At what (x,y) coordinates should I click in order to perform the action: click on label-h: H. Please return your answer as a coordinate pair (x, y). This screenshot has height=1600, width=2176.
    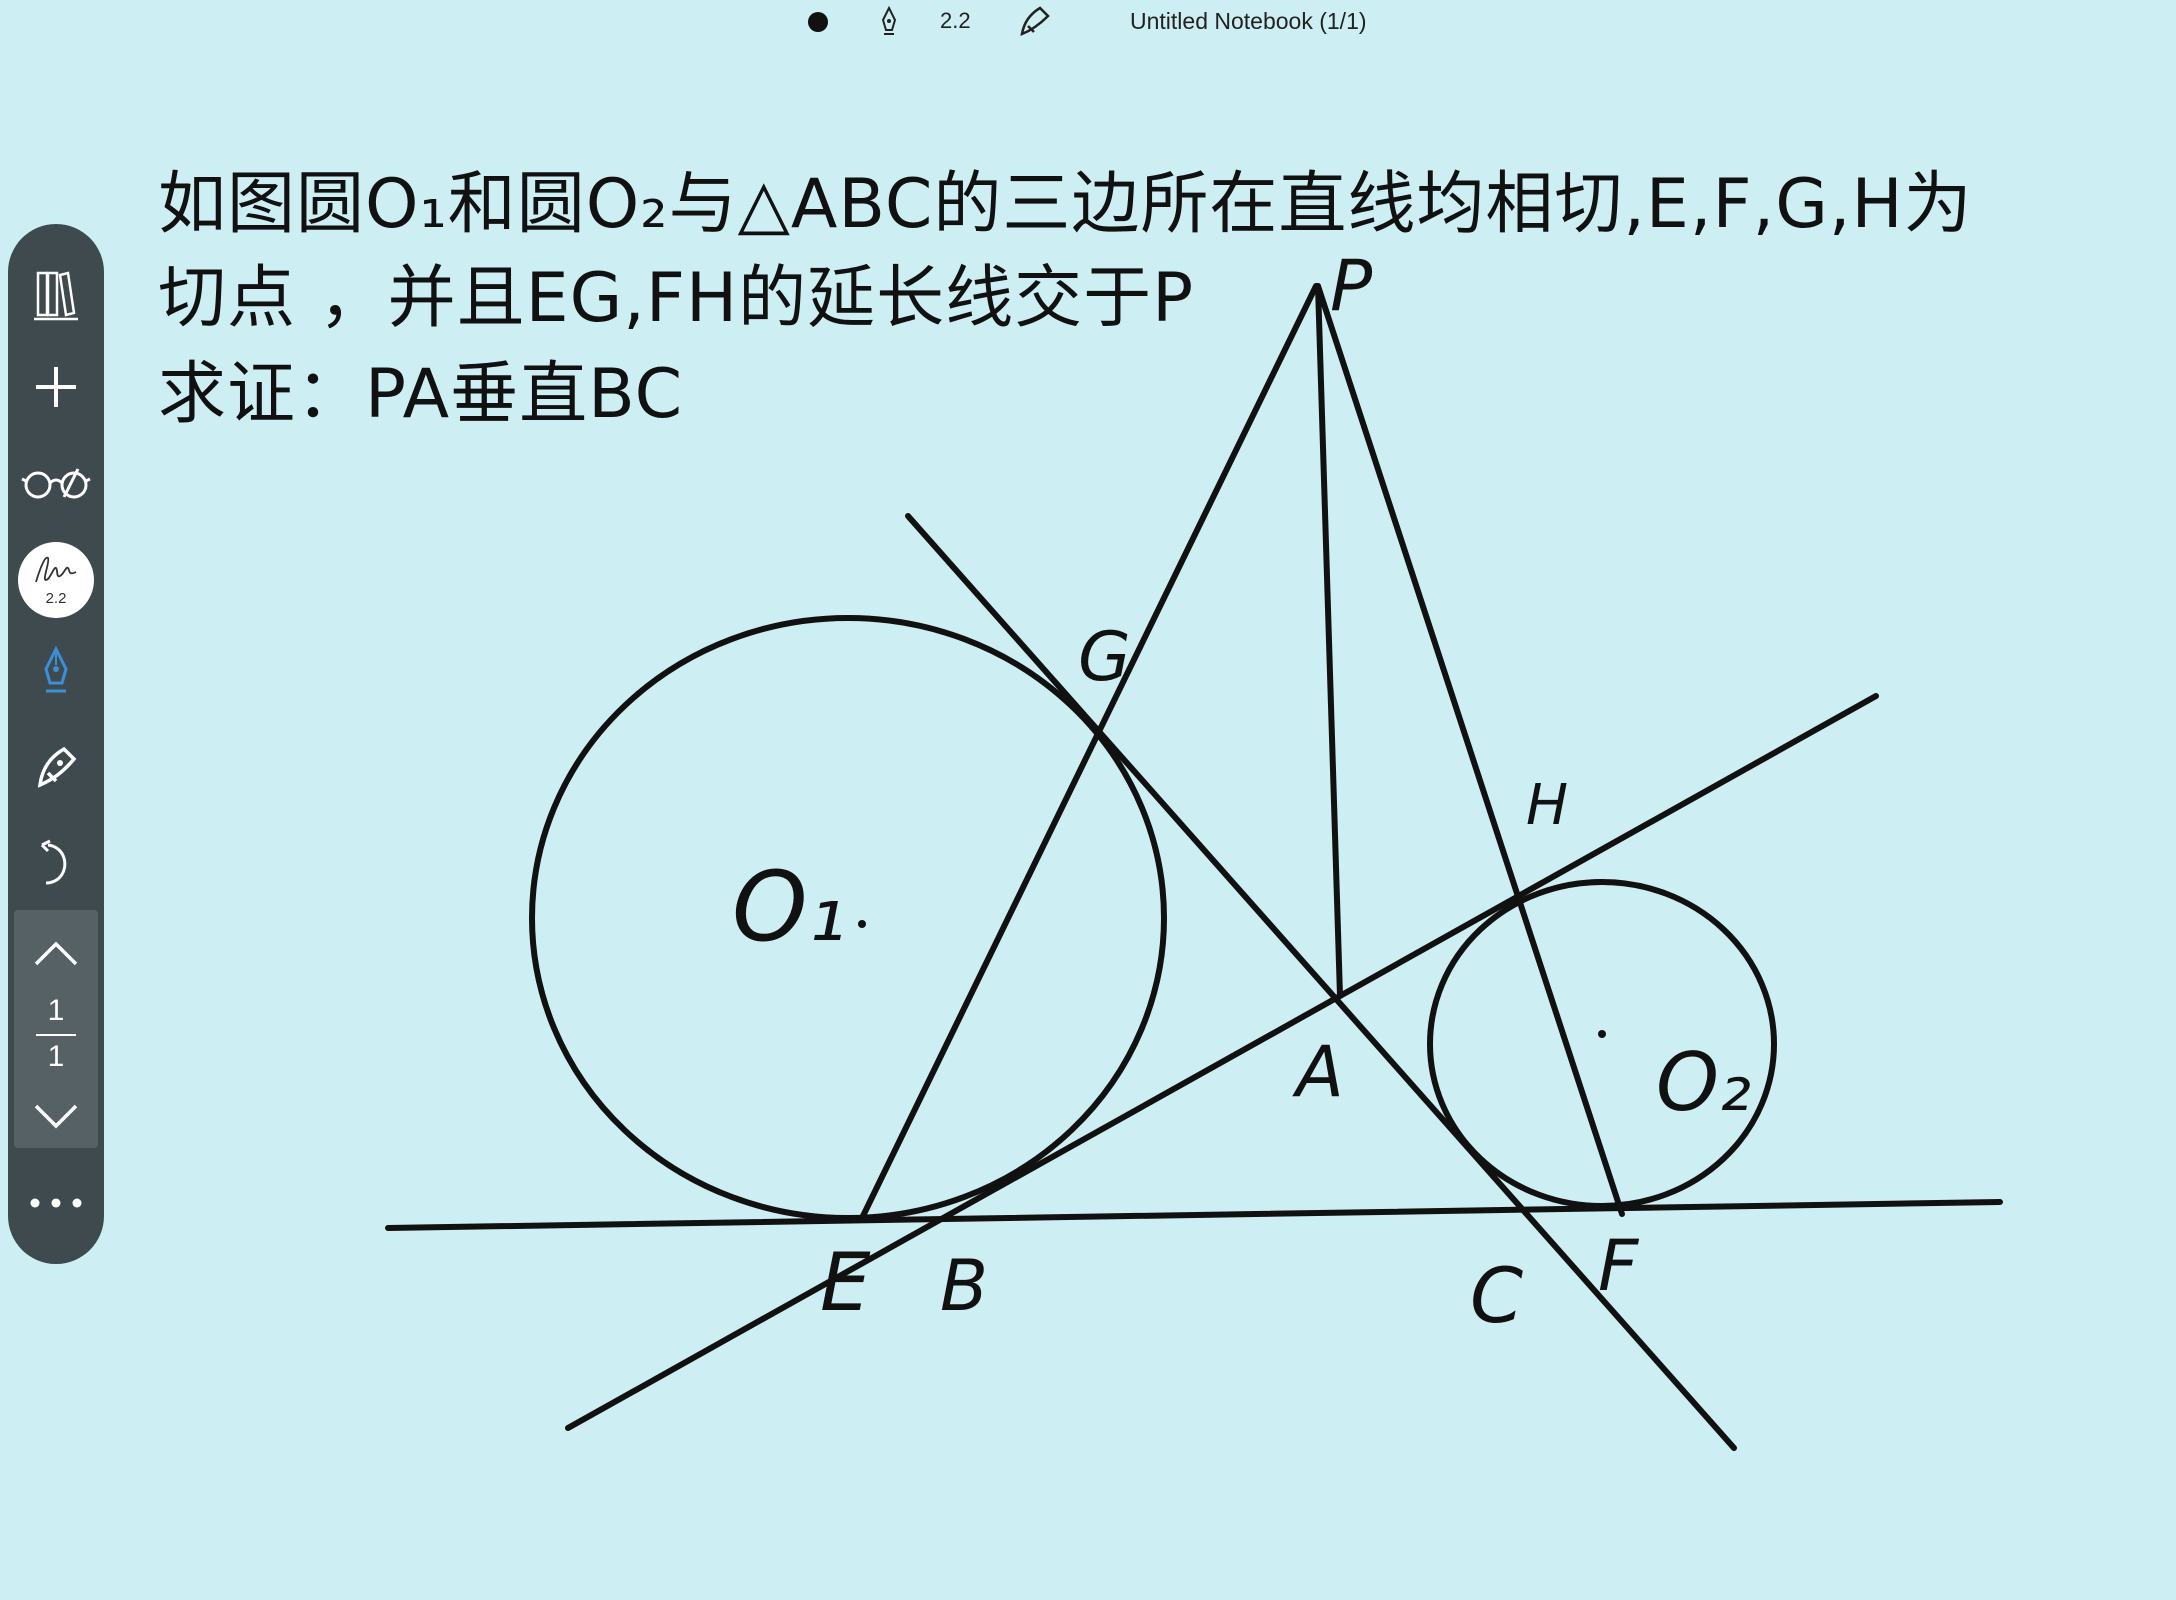
    Looking at the image, I should click on (1547, 805).